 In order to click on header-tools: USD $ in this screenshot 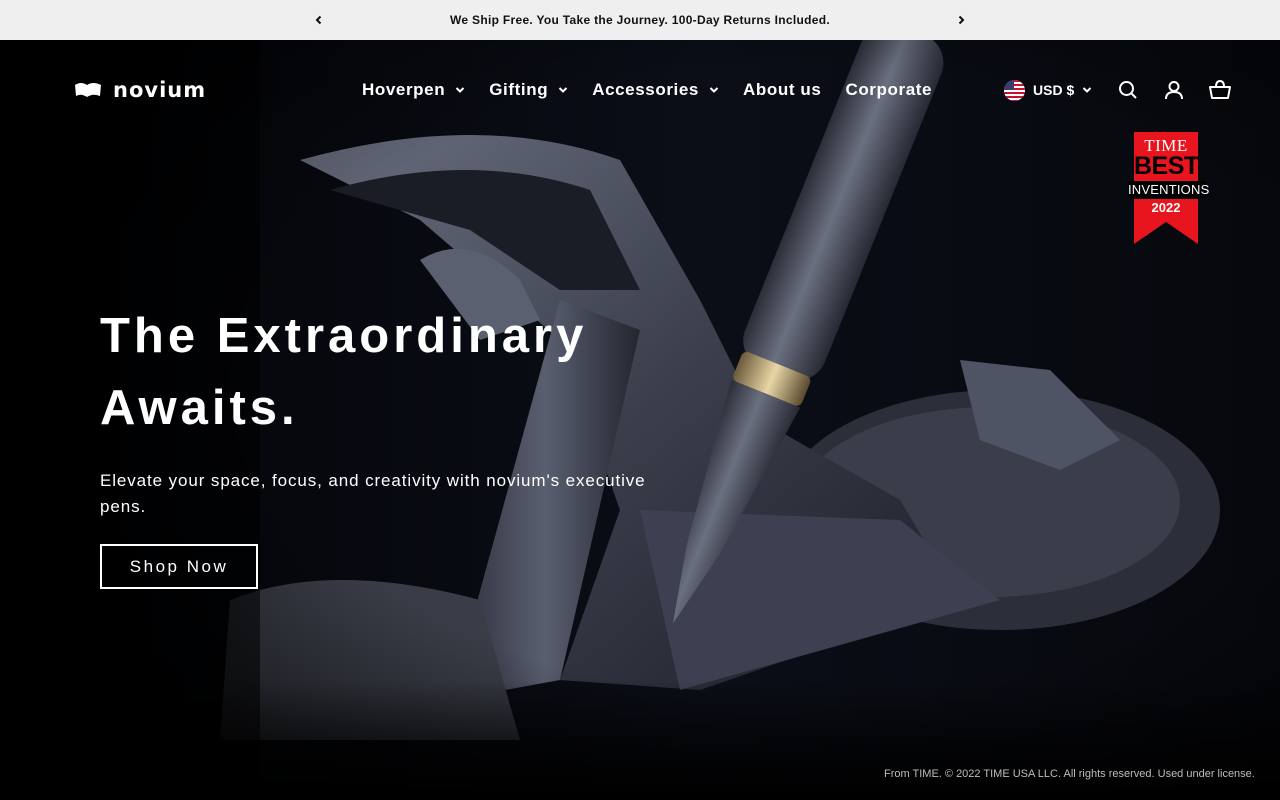, I will do `click(1118, 90)`.